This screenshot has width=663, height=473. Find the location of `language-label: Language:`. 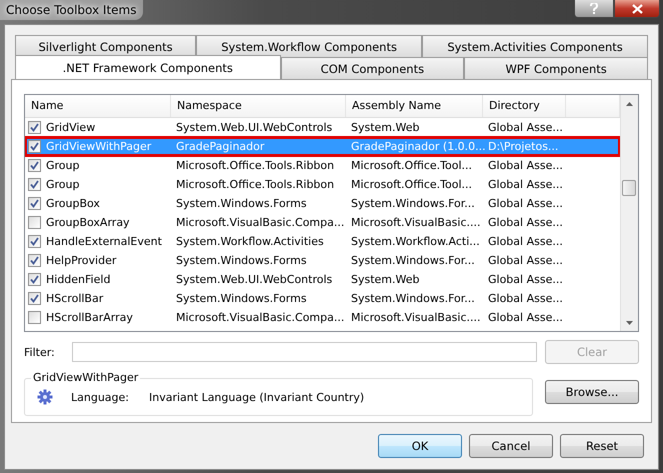

language-label: Language: is located at coordinates (100, 397).